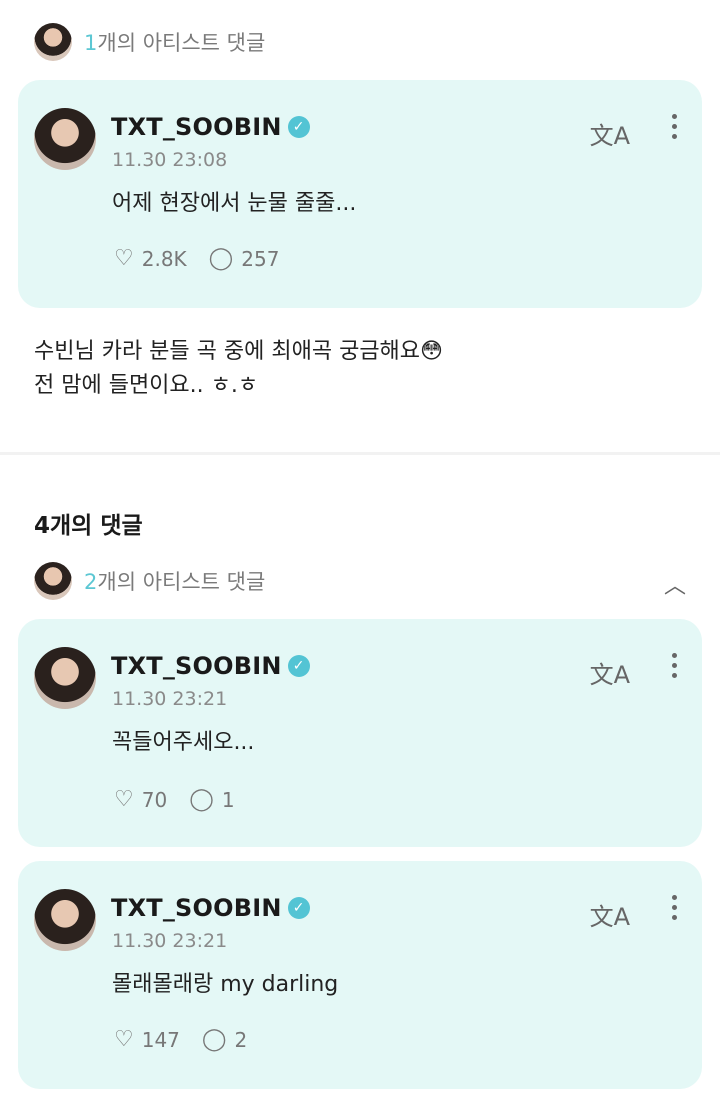 Image resolution: width=720 pixels, height=1099 pixels. I want to click on comments-title: 4개의 댓글, so click(88, 526).